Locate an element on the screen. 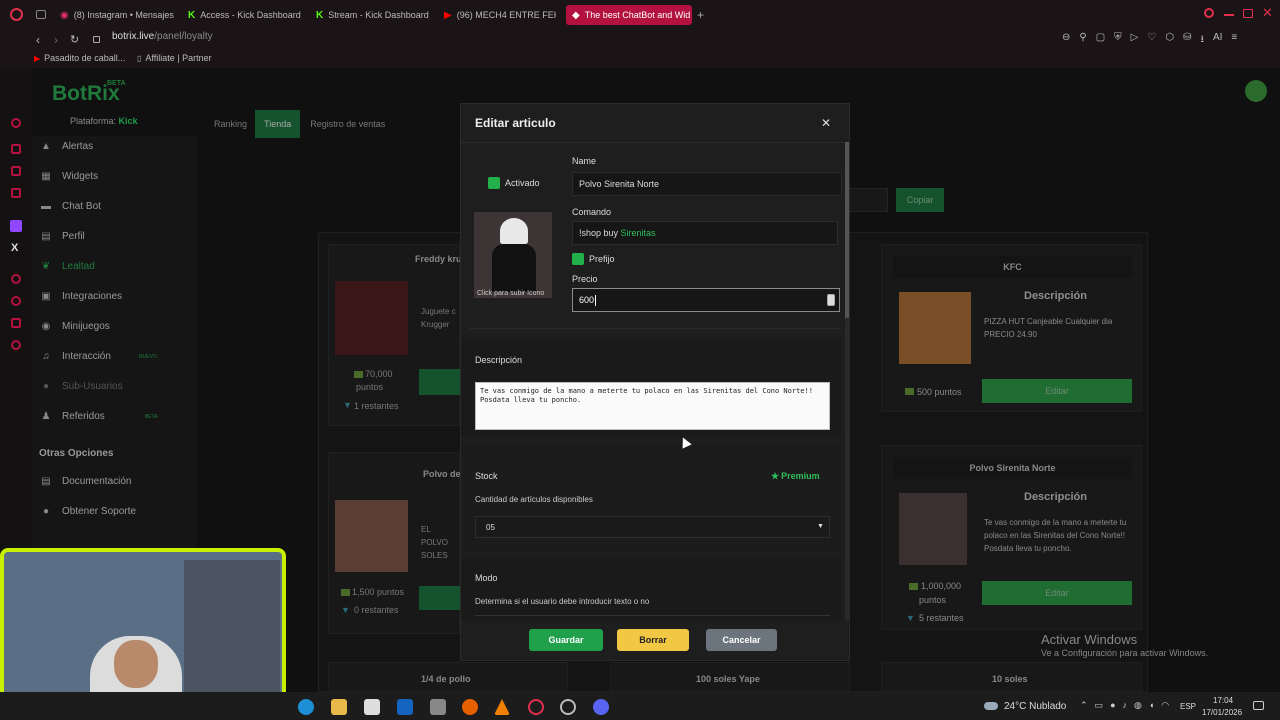 Image resolution: width=1280 pixels, height=720 pixels. weather-label: 24°C Nublado is located at coordinates (1035, 706).